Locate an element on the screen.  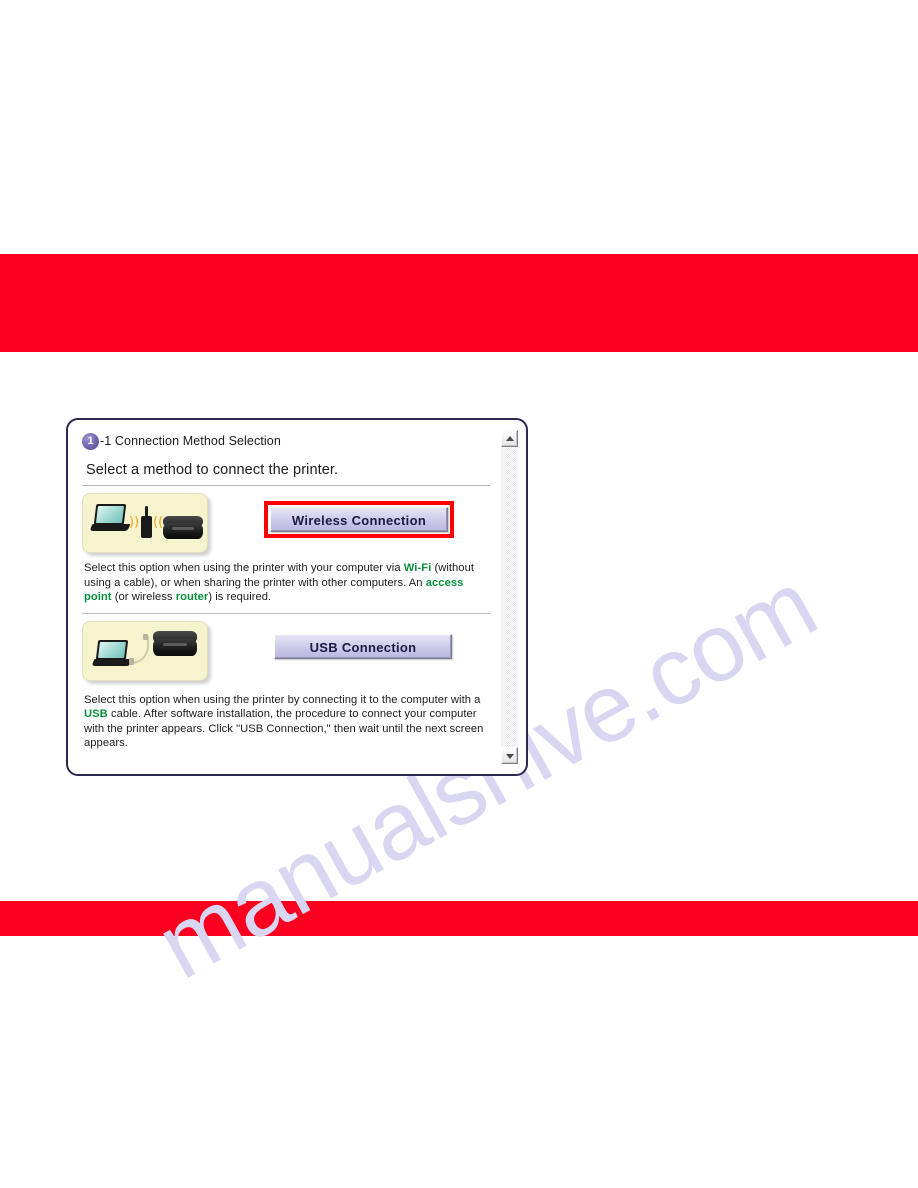
wireless-setup-illustration: )) (( is located at coordinates (145, 523).